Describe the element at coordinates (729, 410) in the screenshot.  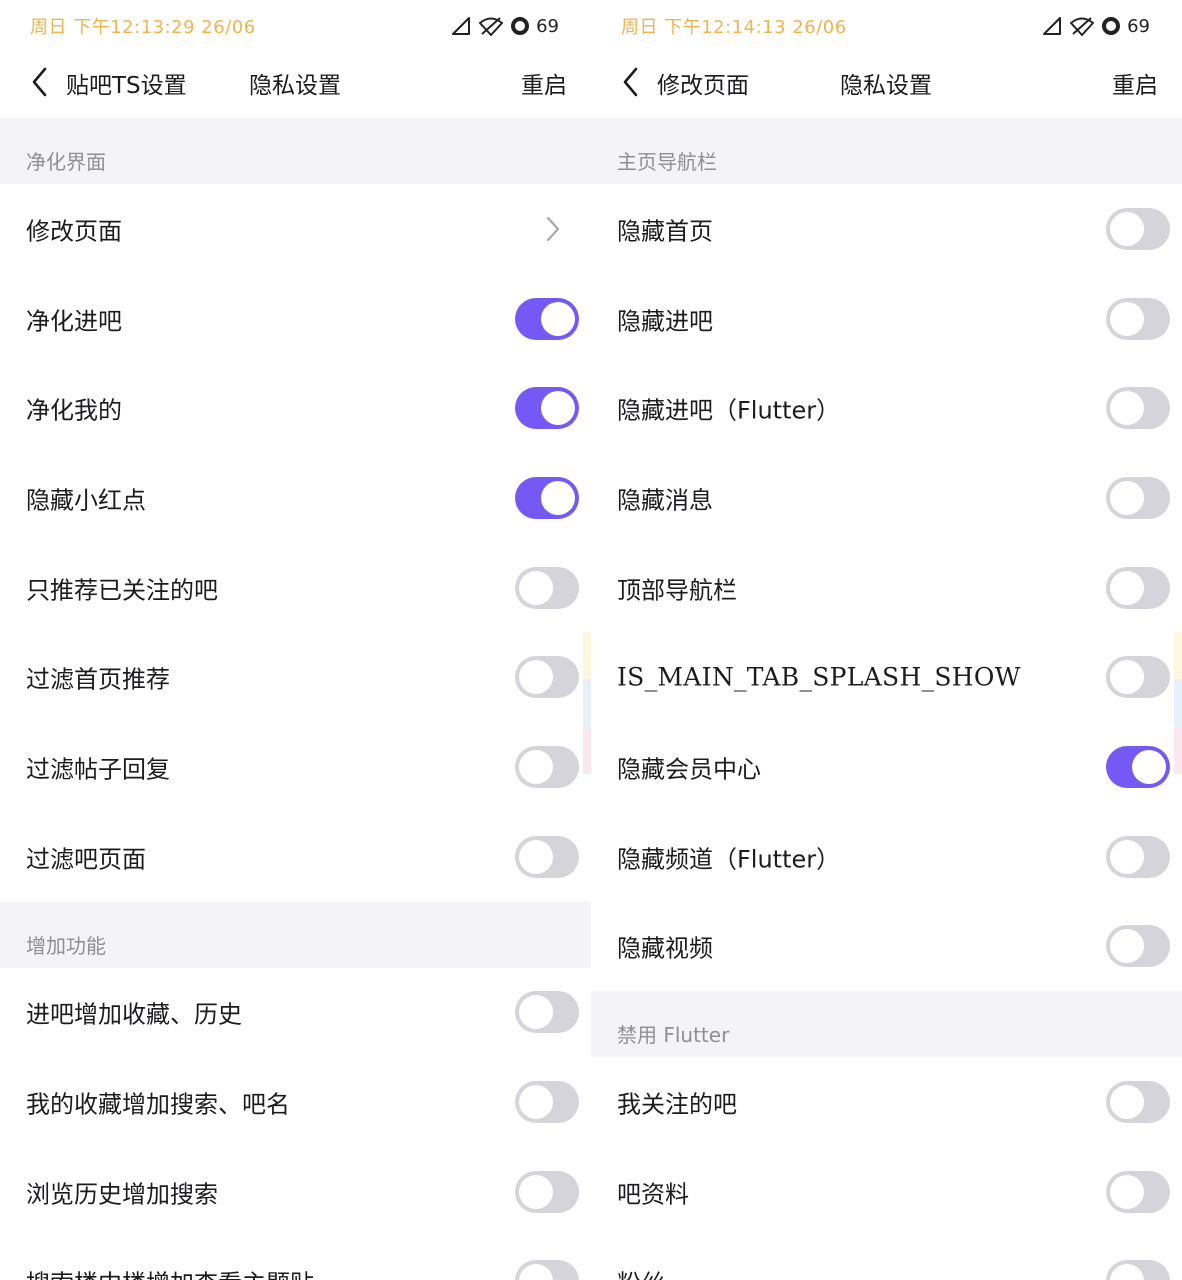
I see `row-label: 隐藏进吧（Flutter）` at that location.